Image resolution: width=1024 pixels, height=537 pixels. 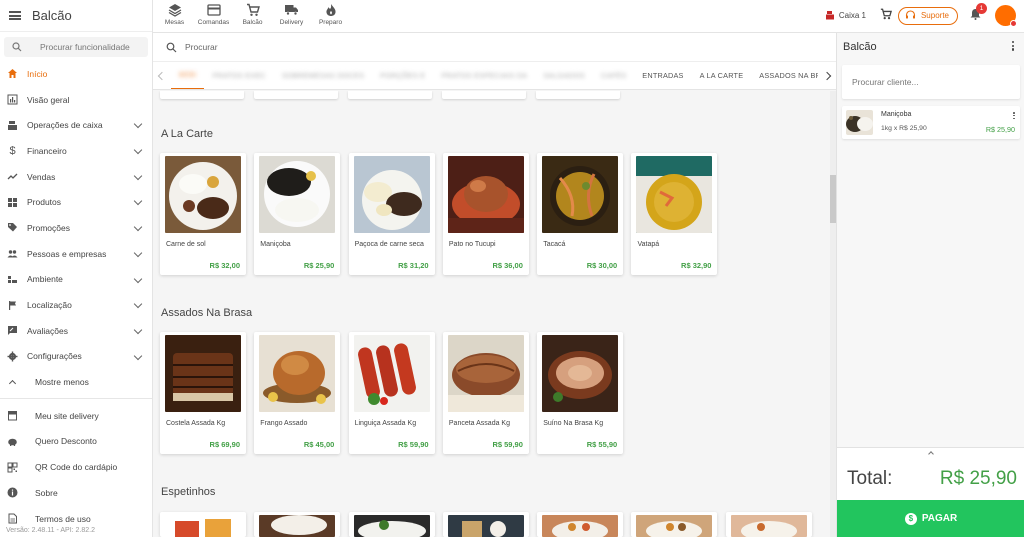 I want to click on menu-icon, so click(x=15, y=15).